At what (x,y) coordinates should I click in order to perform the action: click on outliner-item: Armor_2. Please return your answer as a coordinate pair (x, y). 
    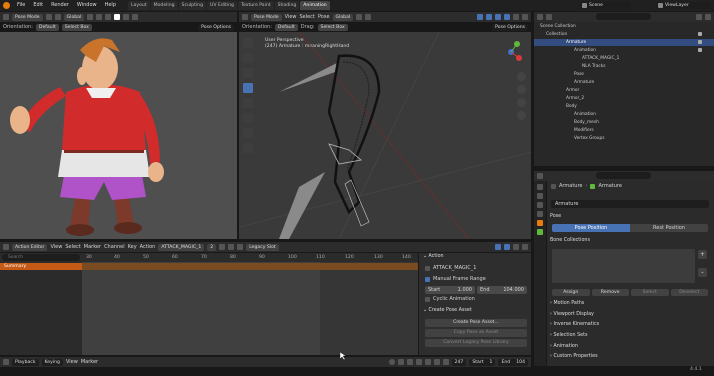
    Looking at the image, I should click on (575, 98).